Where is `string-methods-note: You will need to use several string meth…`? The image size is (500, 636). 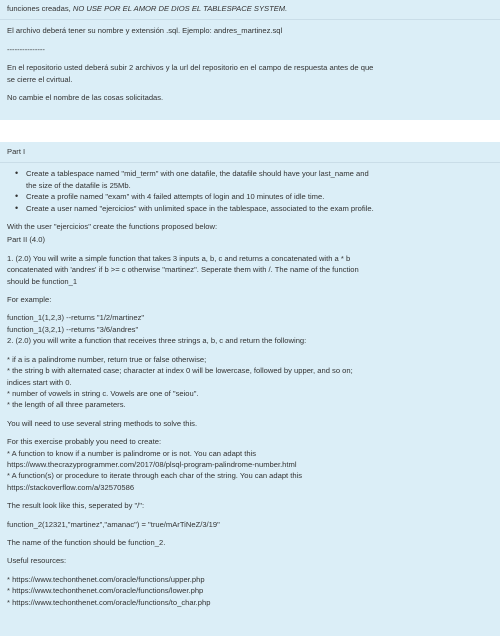
string-methods-note: You will need to use several string meth… is located at coordinates (102, 423).